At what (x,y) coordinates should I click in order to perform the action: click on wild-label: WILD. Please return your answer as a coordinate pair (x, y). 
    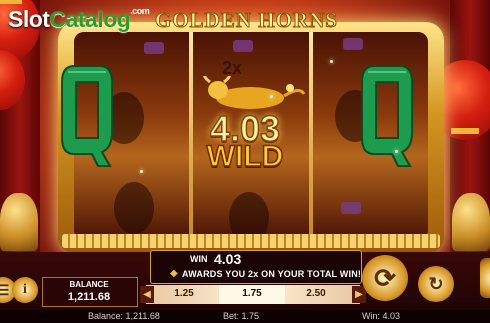
    Looking at the image, I should click on (245, 156).